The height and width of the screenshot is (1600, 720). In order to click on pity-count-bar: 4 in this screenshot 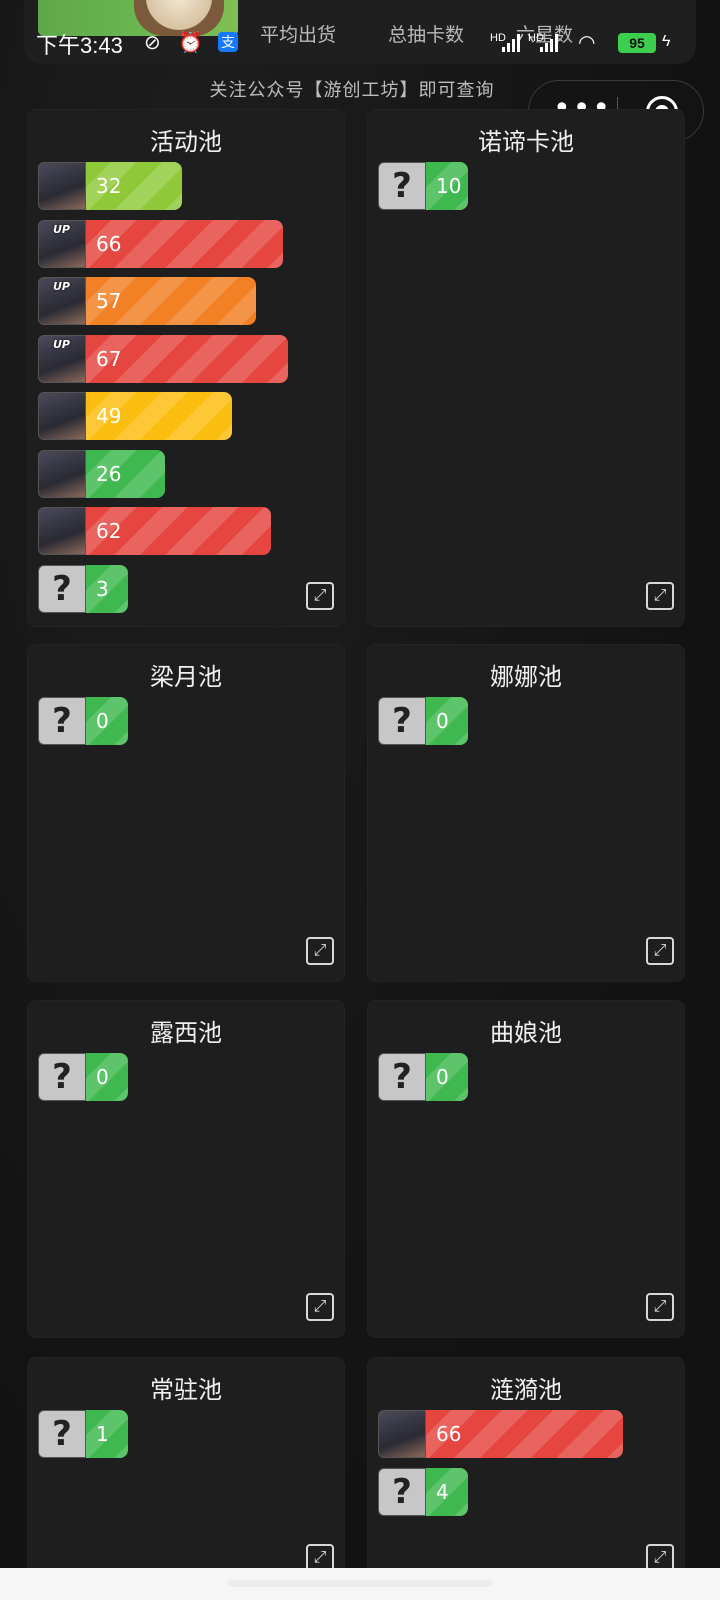, I will do `click(447, 1491)`.